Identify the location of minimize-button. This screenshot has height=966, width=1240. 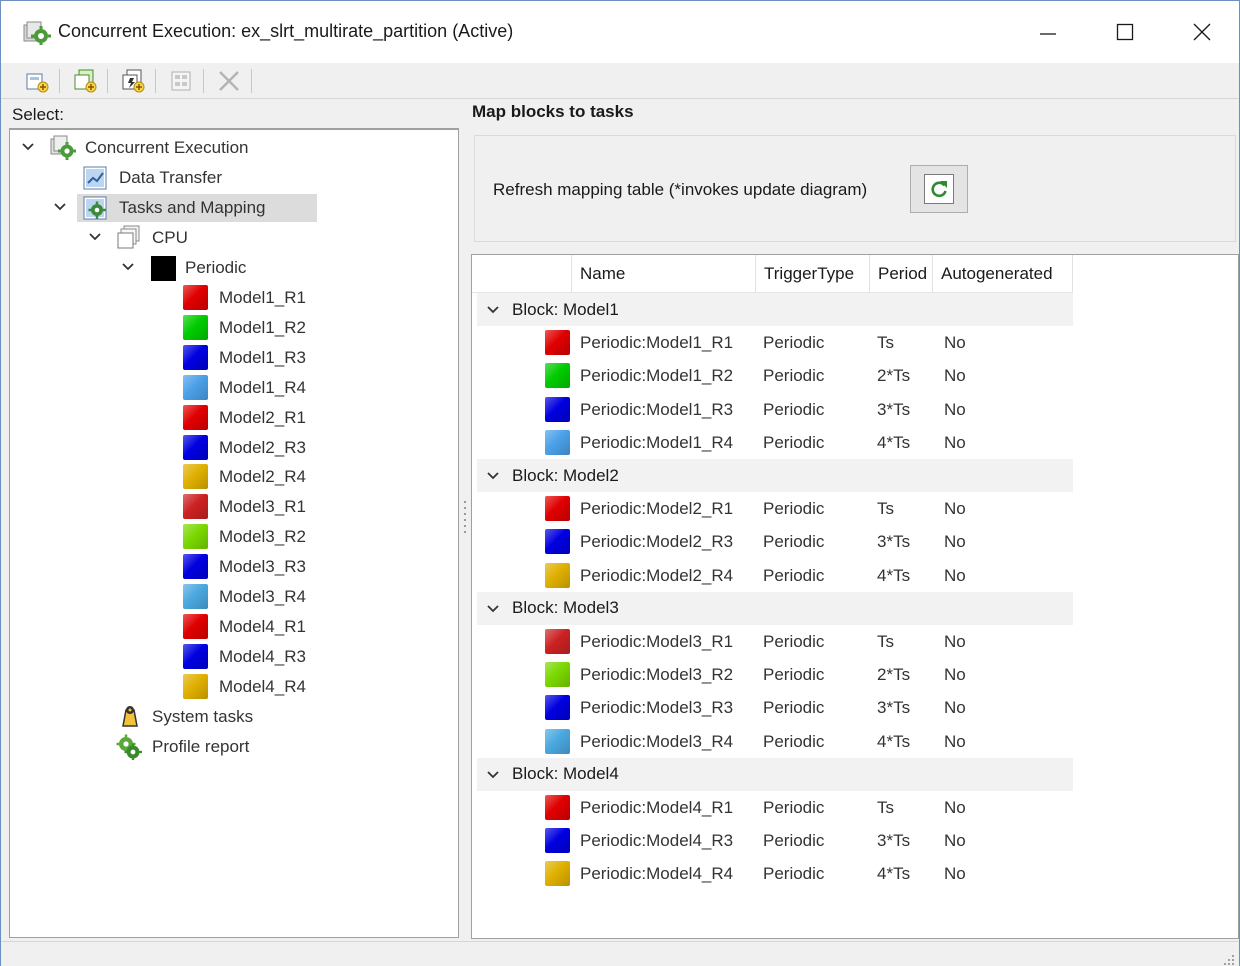
(1048, 32).